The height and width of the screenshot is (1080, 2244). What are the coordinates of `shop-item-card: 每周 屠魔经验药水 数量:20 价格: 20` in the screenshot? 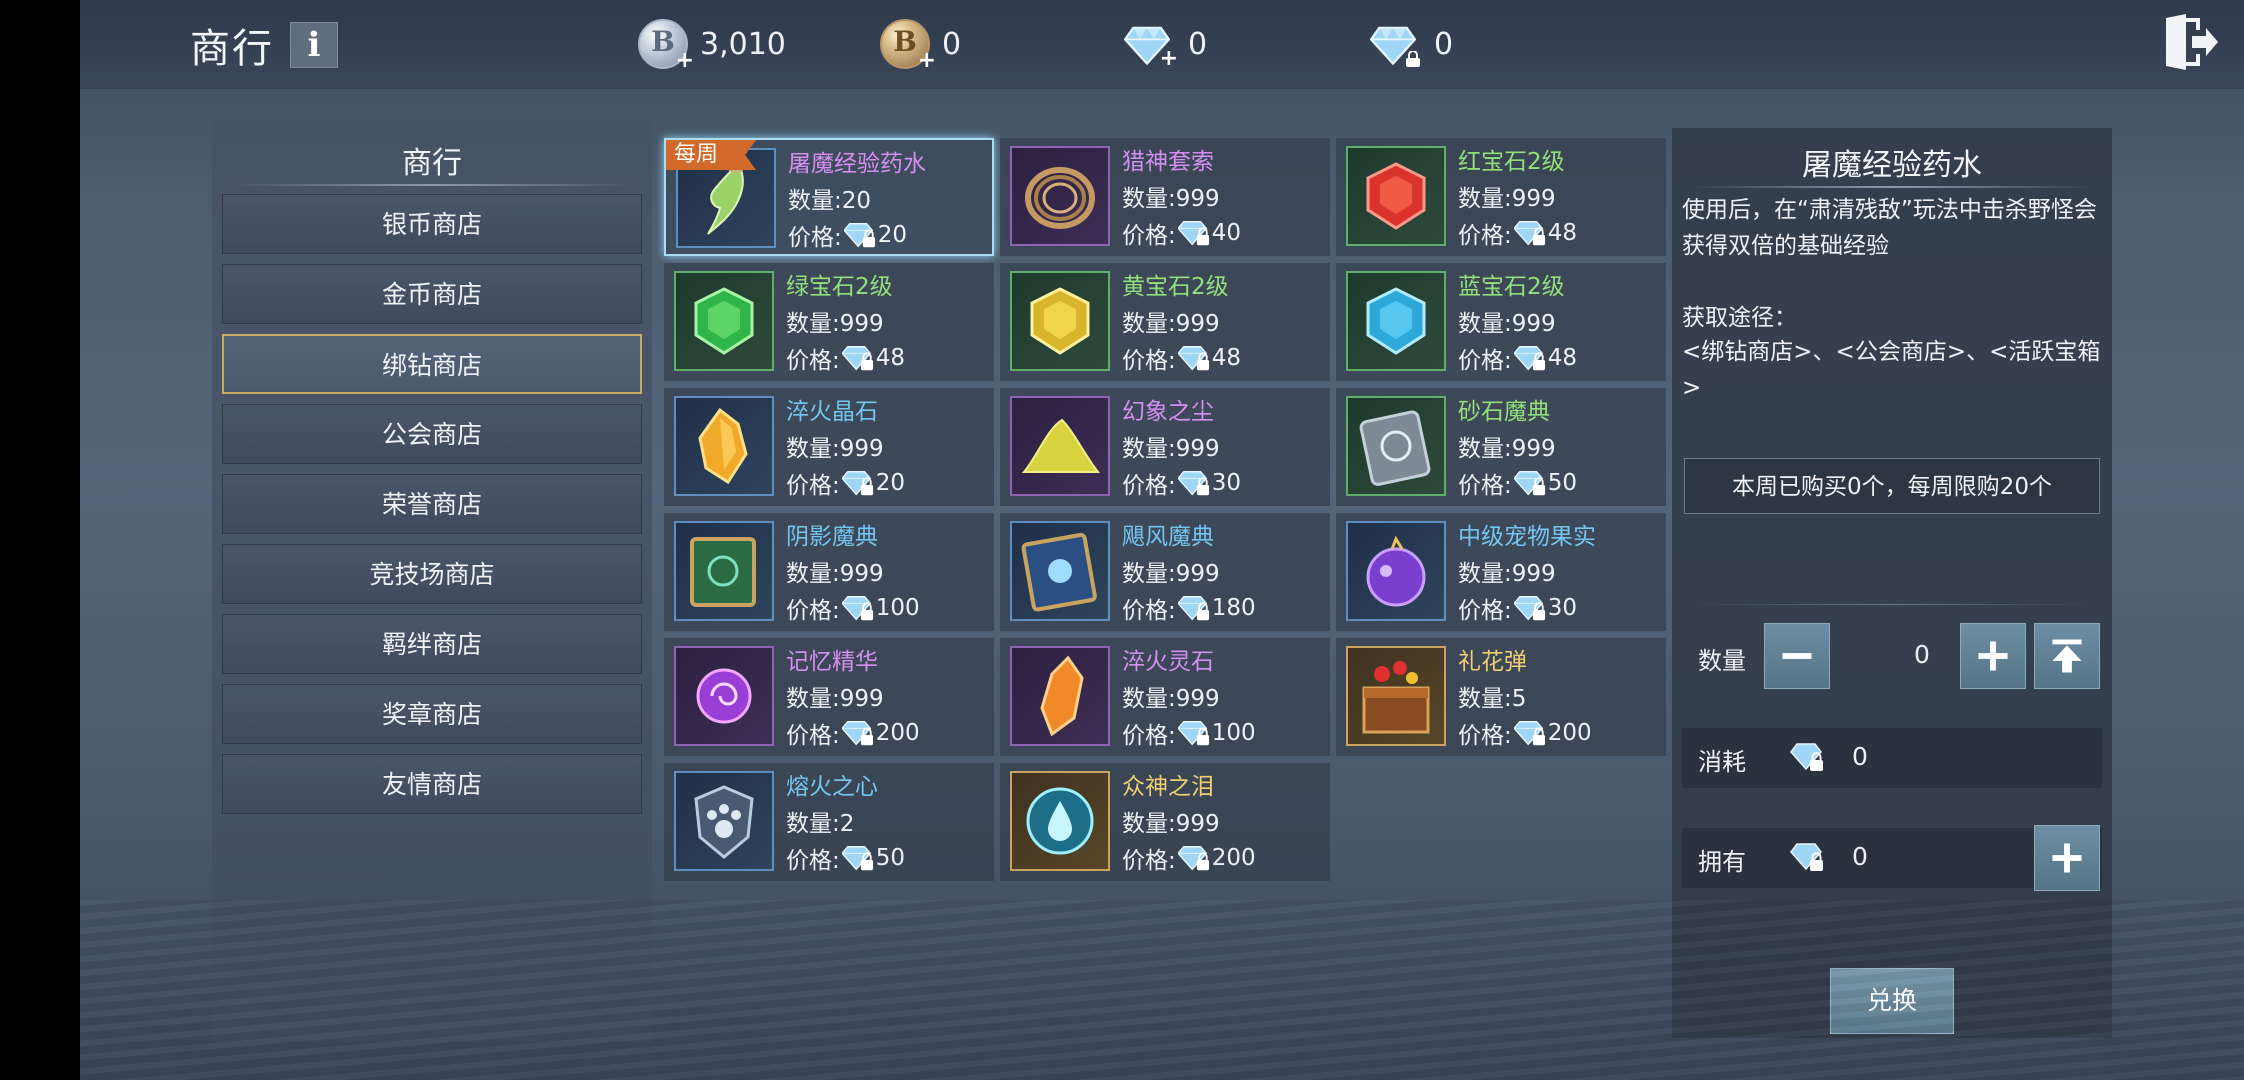 It's located at (829, 197).